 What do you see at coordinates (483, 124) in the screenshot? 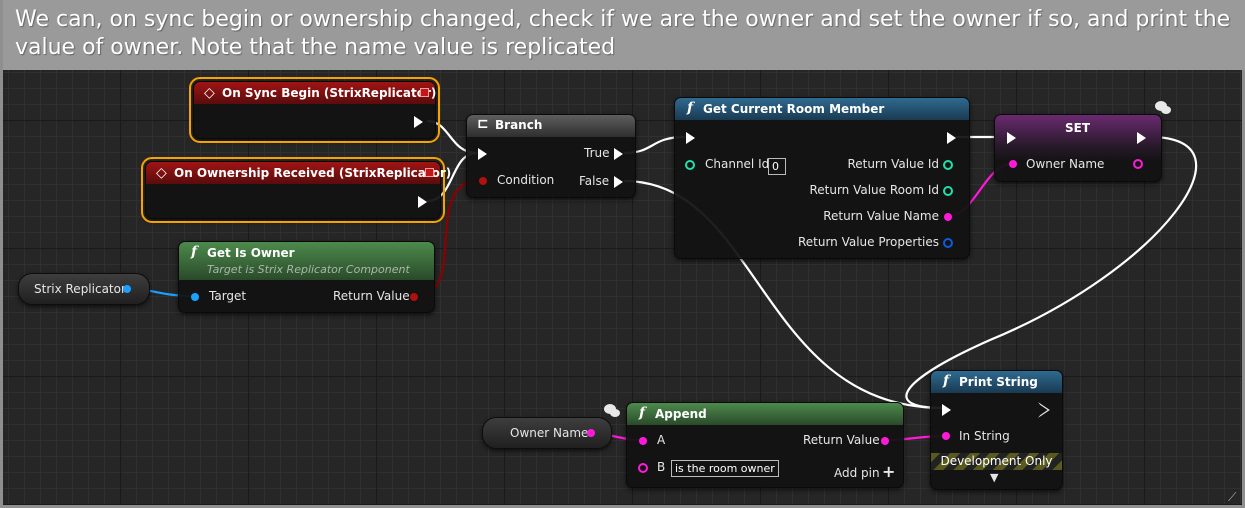
I see `branch-icon: ⊏` at bounding box center [483, 124].